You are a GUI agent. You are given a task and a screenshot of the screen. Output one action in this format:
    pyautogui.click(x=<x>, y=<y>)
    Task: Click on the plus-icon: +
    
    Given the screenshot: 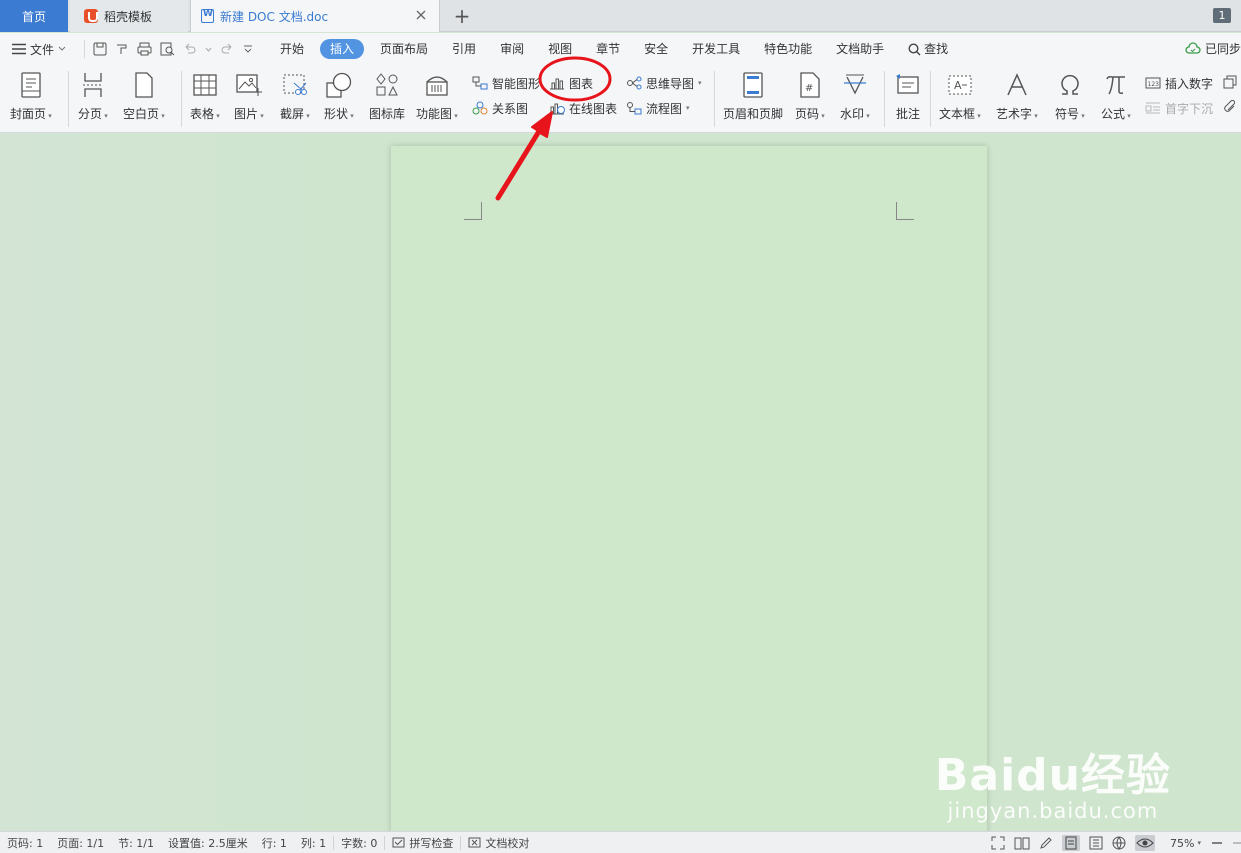 What is the action you would take?
    pyautogui.click(x=462, y=16)
    